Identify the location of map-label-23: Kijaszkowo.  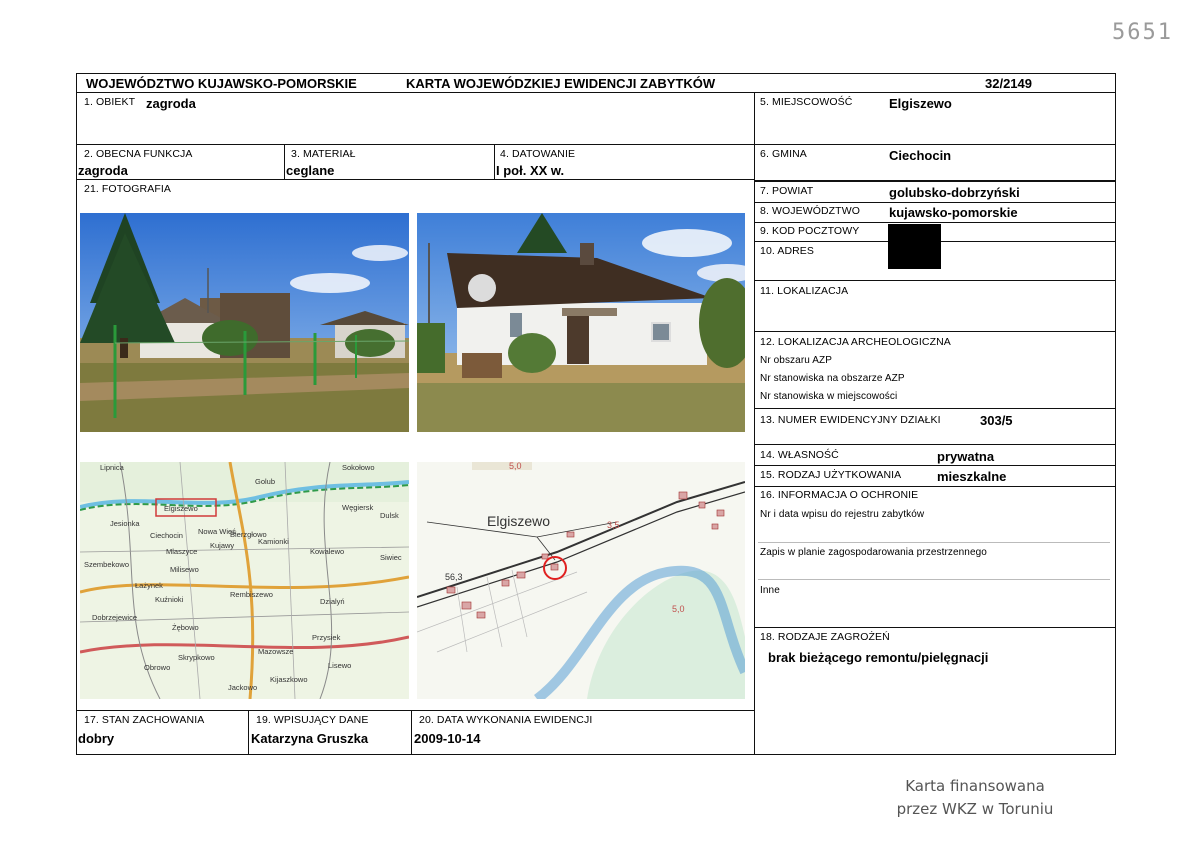
(289, 679).